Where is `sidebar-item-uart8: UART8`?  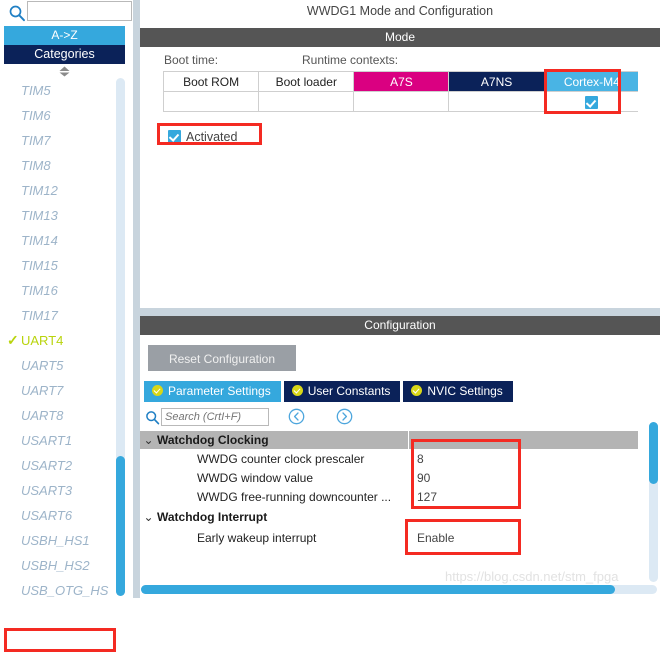
sidebar-item-uart8: UART8 is located at coordinates (64, 415).